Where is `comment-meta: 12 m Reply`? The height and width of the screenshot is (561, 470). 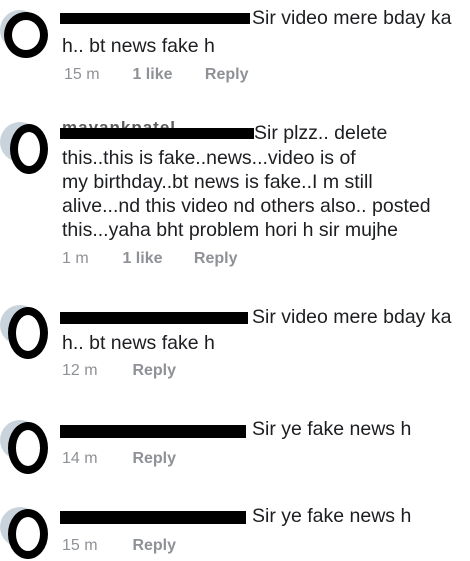
comment-meta: 12 m Reply is located at coordinates (119, 371).